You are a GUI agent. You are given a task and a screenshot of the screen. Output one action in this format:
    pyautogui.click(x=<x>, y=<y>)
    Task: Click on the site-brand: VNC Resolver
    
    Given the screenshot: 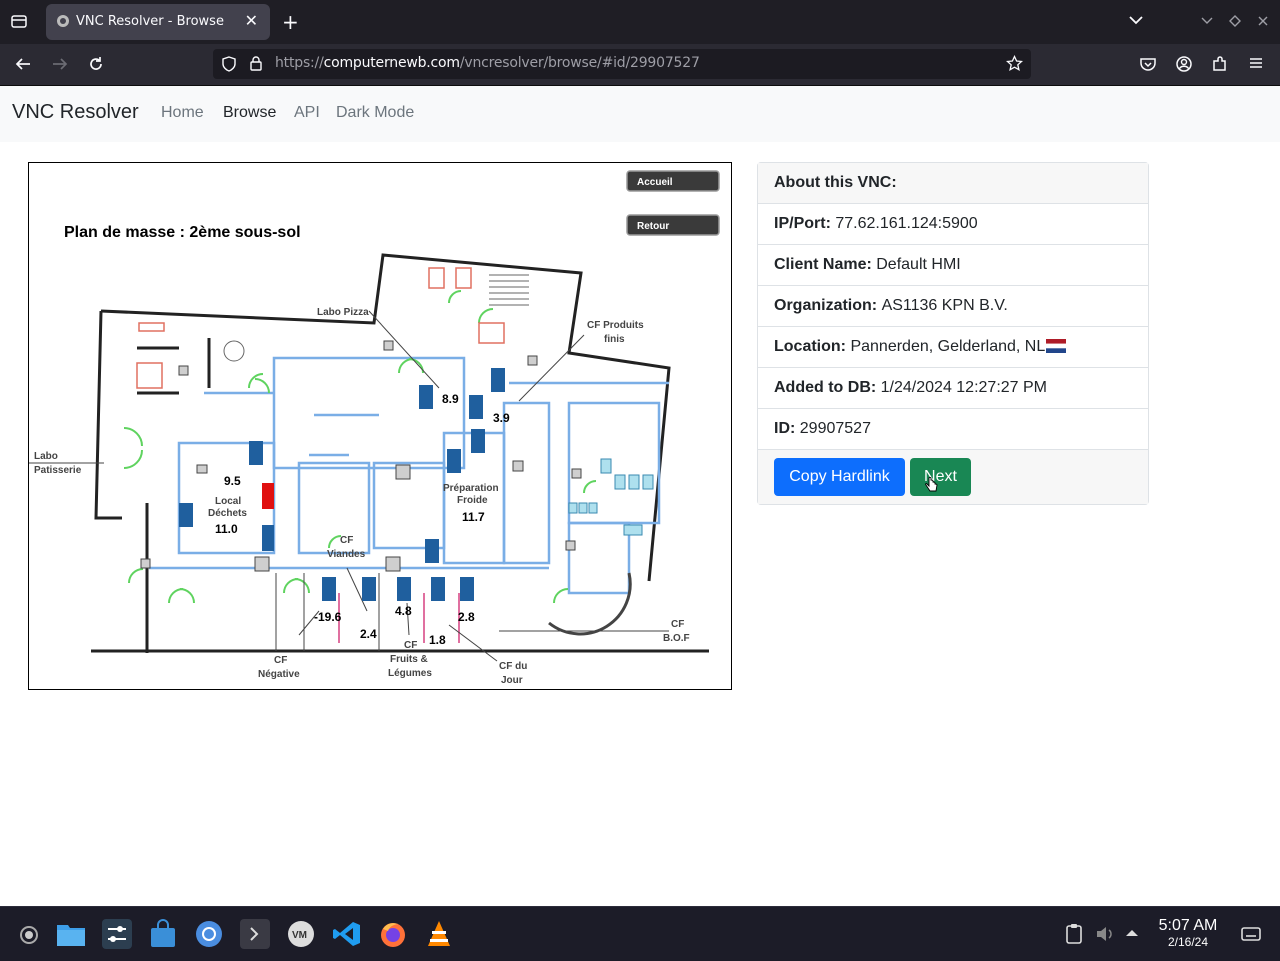 What is the action you would take?
    pyautogui.click(x=75, y=112)
    